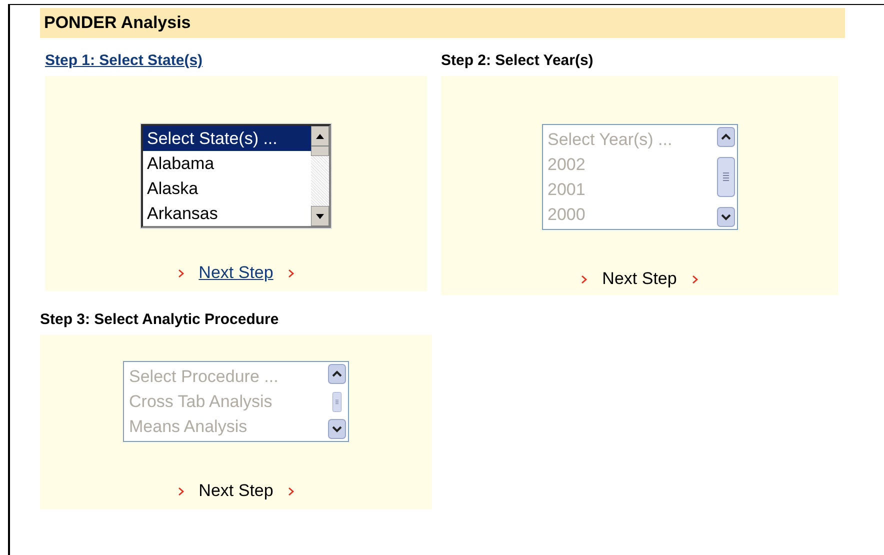 This screenshot has height=555, width=884. I want to click on scroll-down-icon, so click(320, 216).